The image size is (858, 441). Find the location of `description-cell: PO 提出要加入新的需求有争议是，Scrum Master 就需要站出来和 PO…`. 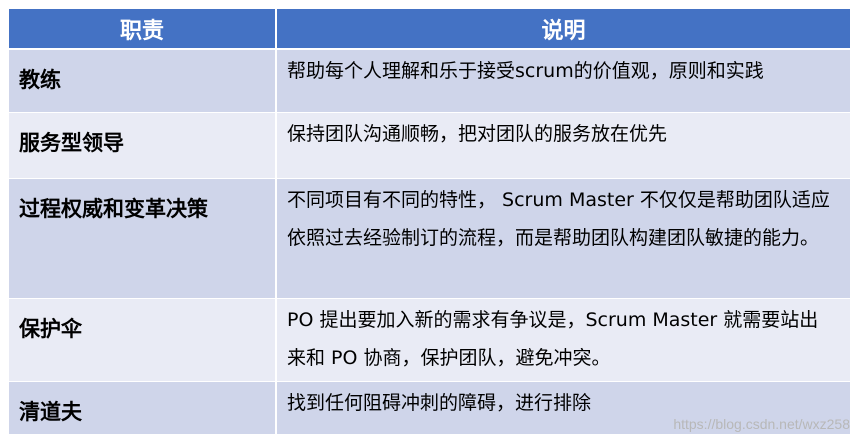

description-cell: PO 提出要加入新的需求有争议是，Scrum Master 就需要站出来和 PO… is located at coordinates (553, 339).